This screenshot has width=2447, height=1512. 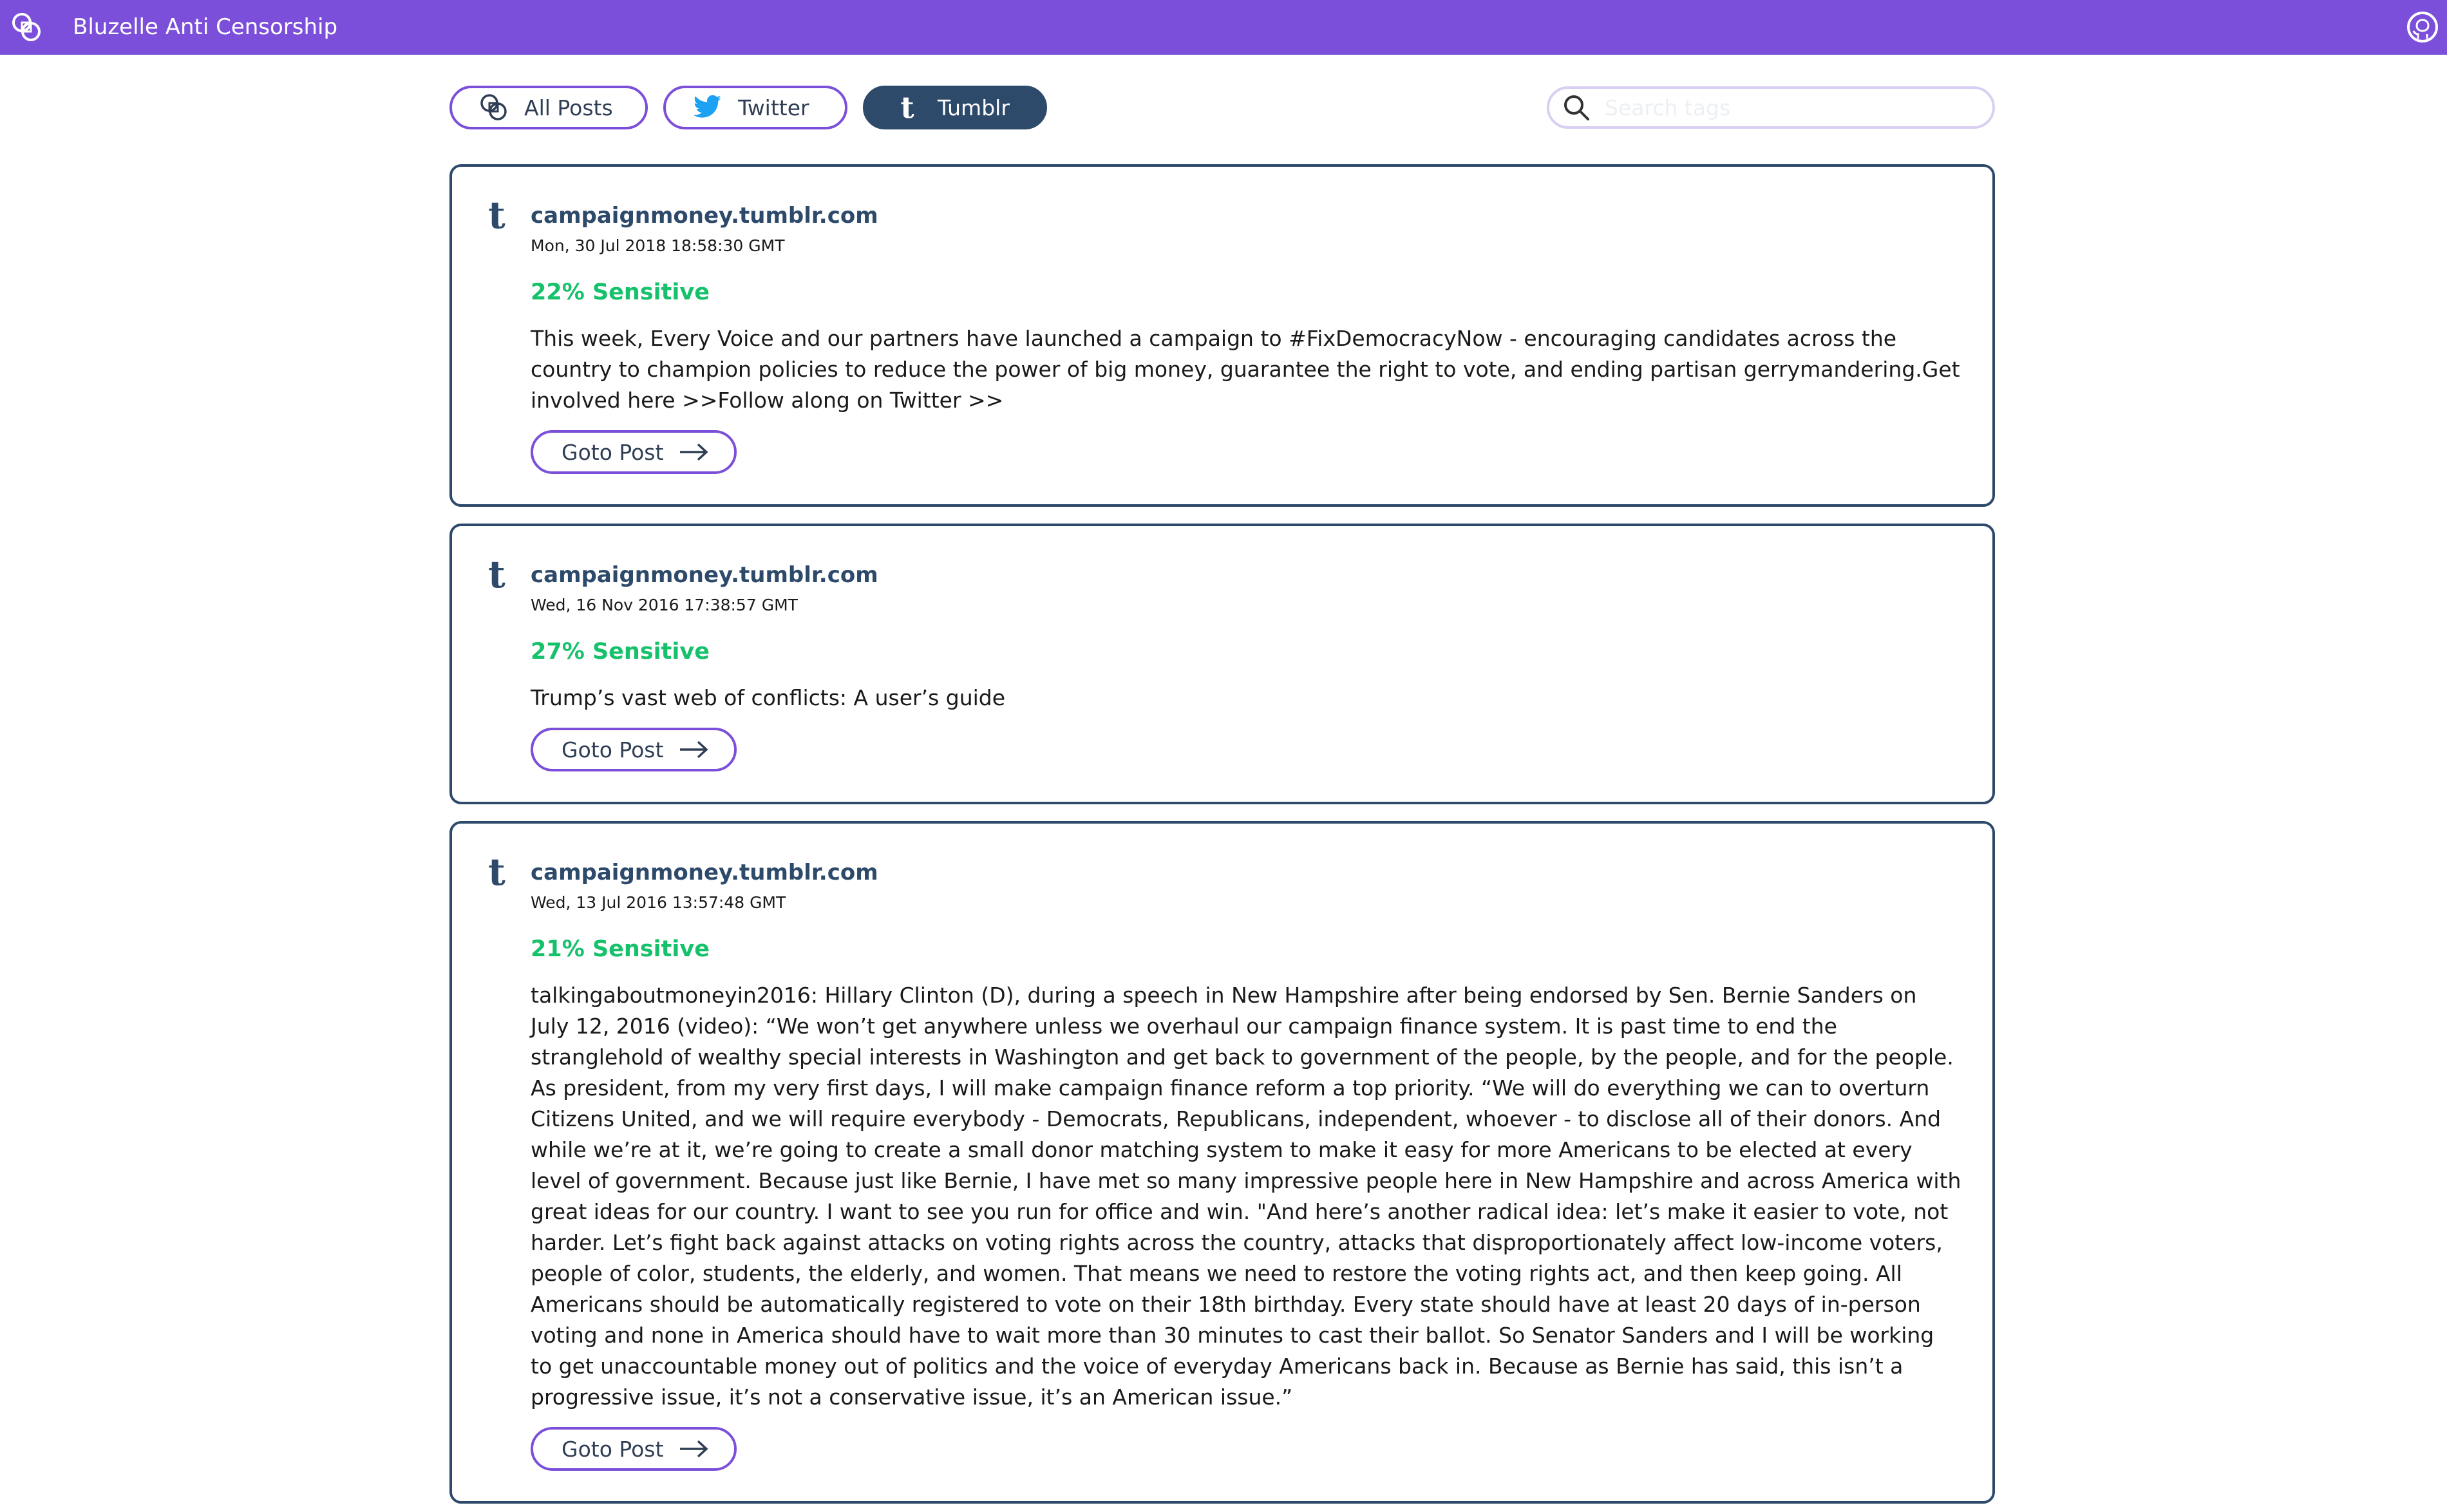 I want to click on filter-twitter: Twitter, so click(x=755, y=107).